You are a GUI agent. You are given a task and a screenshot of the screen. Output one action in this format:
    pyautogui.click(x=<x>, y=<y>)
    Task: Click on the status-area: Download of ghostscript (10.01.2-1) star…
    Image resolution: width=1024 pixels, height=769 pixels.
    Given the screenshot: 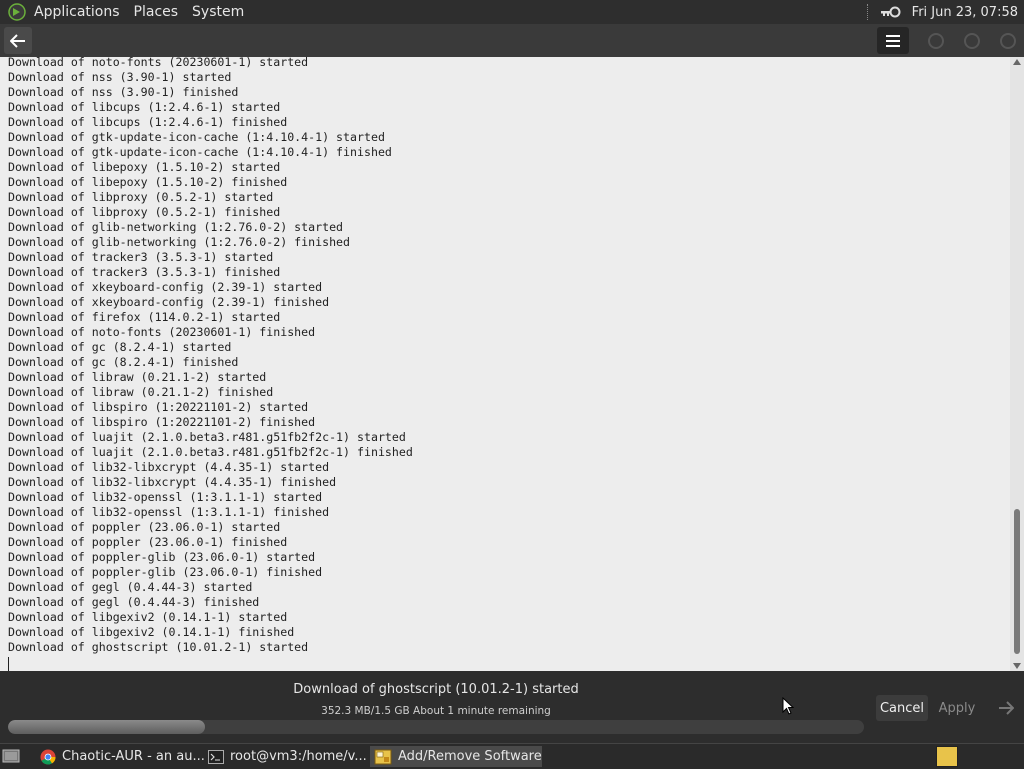 What is the action you would take?
    pyautogui.click(x=512, y=707)
    